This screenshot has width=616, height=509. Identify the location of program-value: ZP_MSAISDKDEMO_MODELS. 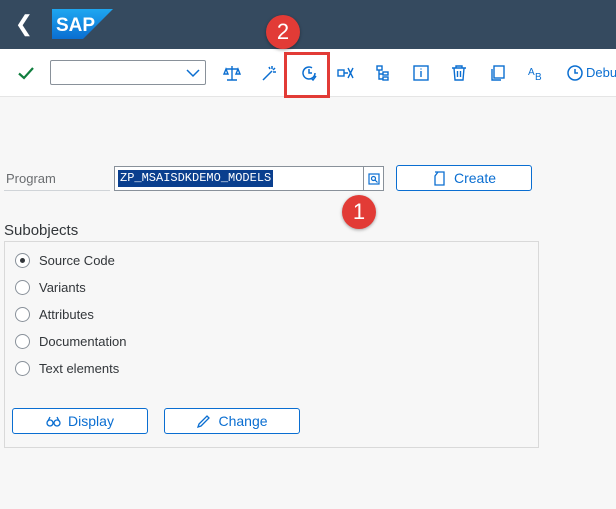
(196, 178).